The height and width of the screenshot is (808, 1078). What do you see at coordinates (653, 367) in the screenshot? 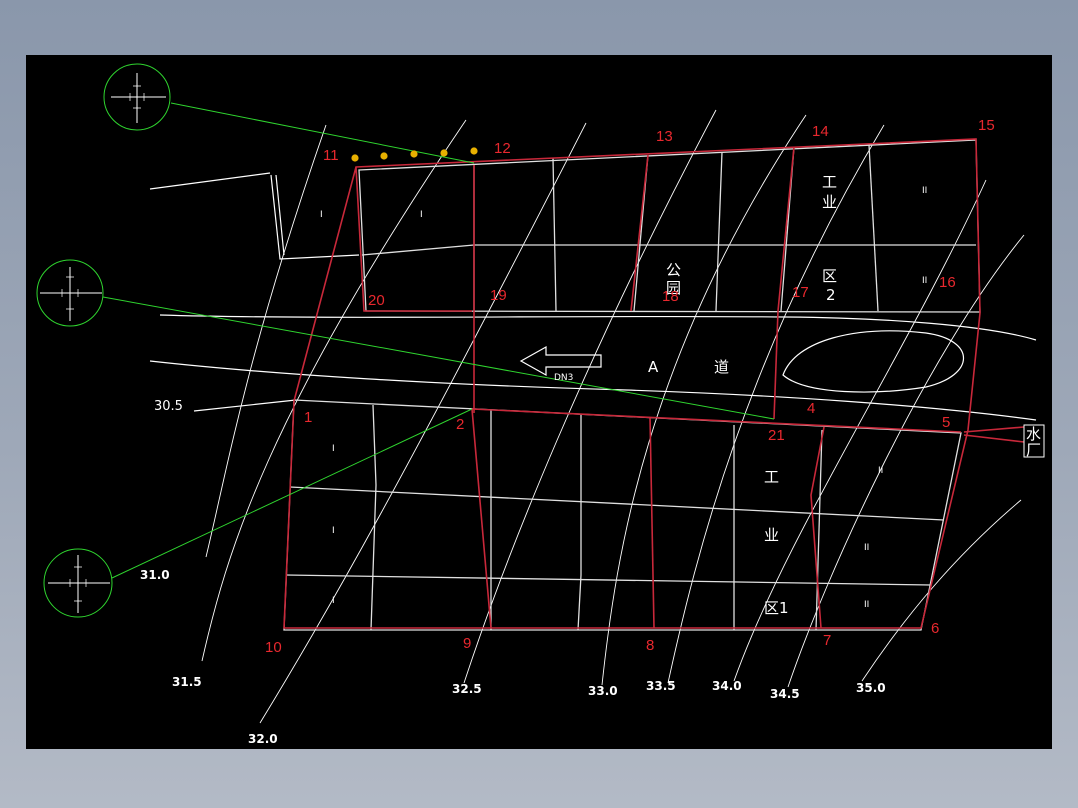
I see `road-letter: A` at bounding box center [653, 367].